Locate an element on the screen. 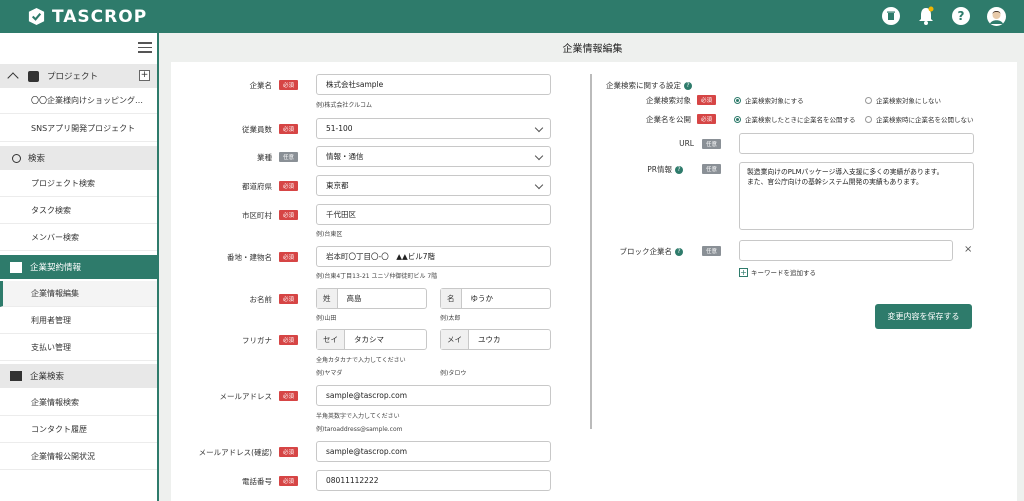  search-settings-title: 企業検索に関する設定? is located at coordinates (649, 85).